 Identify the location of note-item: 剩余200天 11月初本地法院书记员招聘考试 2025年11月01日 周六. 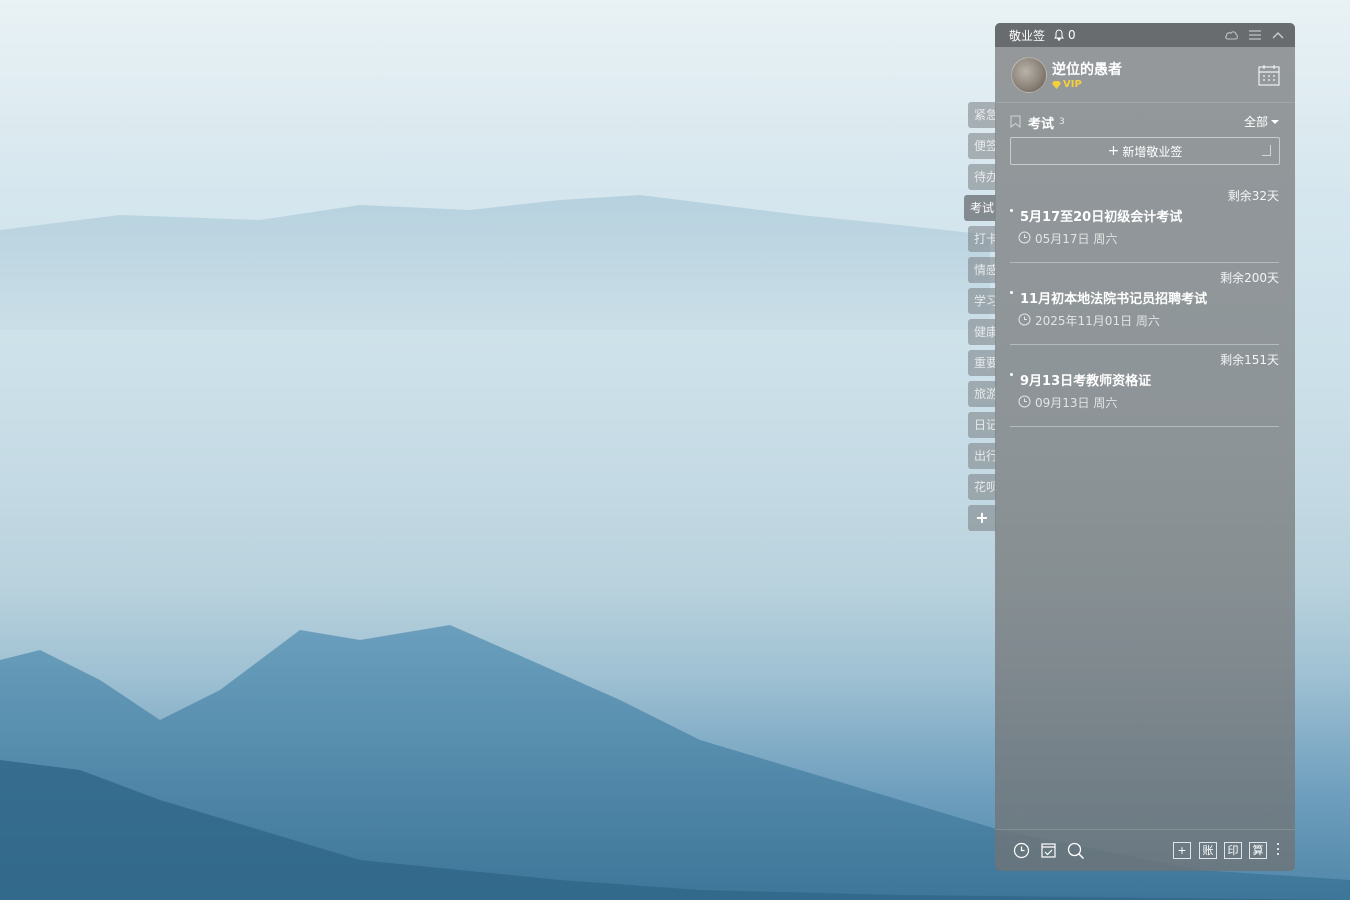
(1144, 304).